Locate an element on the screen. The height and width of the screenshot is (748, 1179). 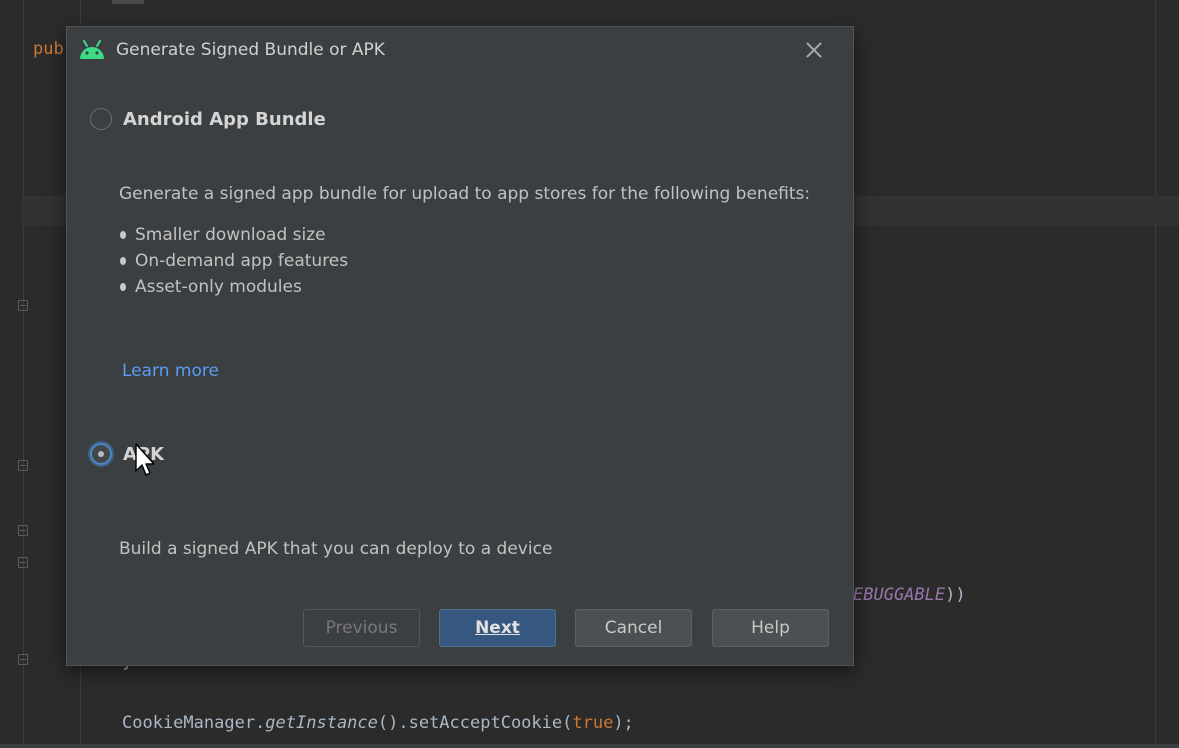
code-paren: )) is located at coordinates (955, 595).